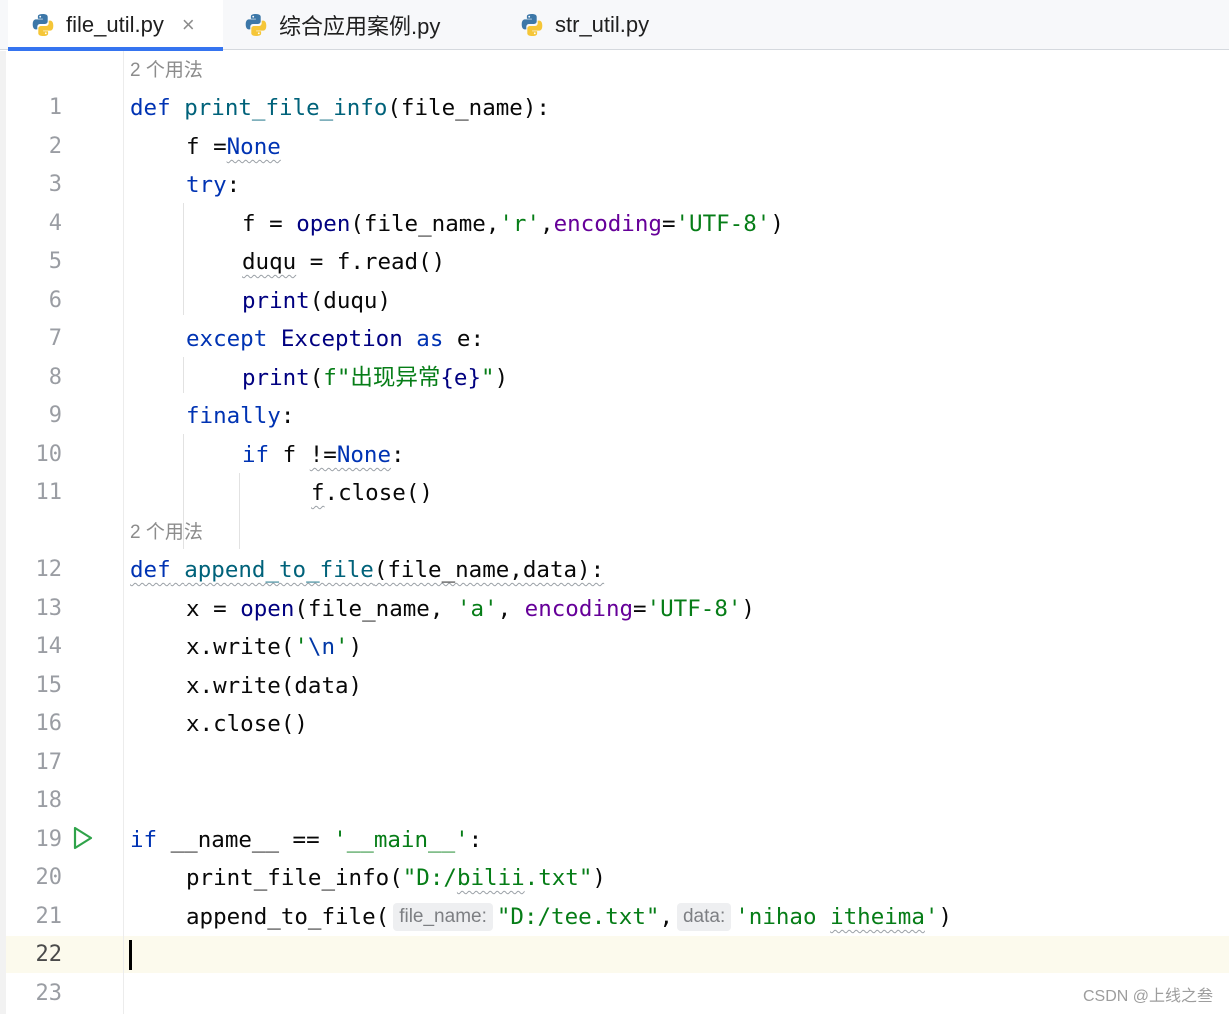 This screenshot has height=1014, width=1229. Describe the element at coordinates (115, 25) in the screenshot. I see `tab-file-util: file_util.py ×` at that location.